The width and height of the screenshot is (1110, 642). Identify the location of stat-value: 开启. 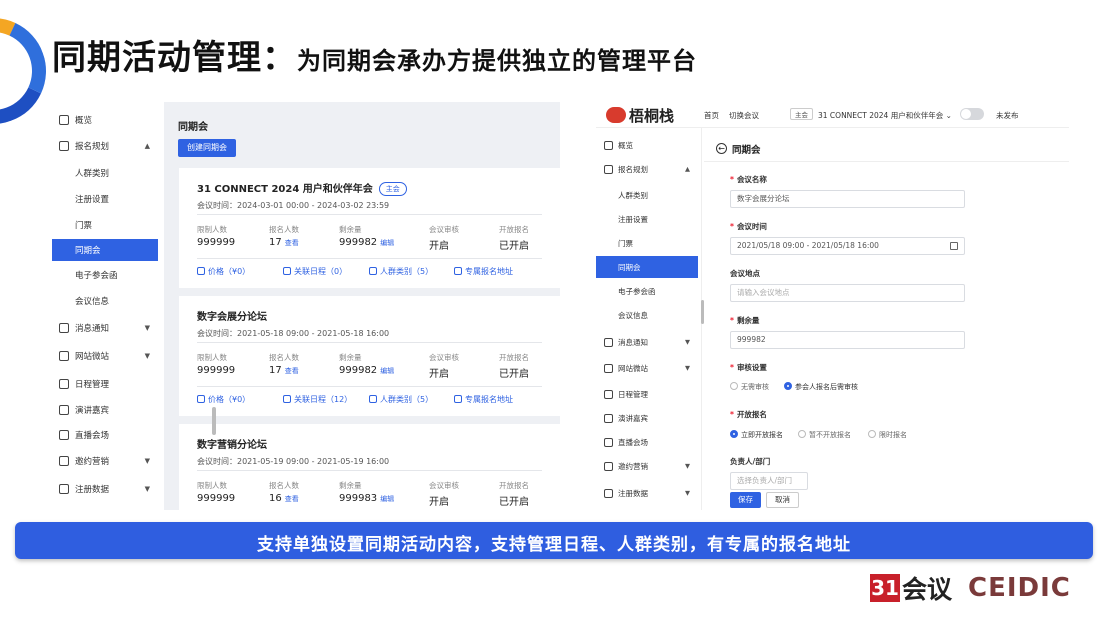
(439, 502).